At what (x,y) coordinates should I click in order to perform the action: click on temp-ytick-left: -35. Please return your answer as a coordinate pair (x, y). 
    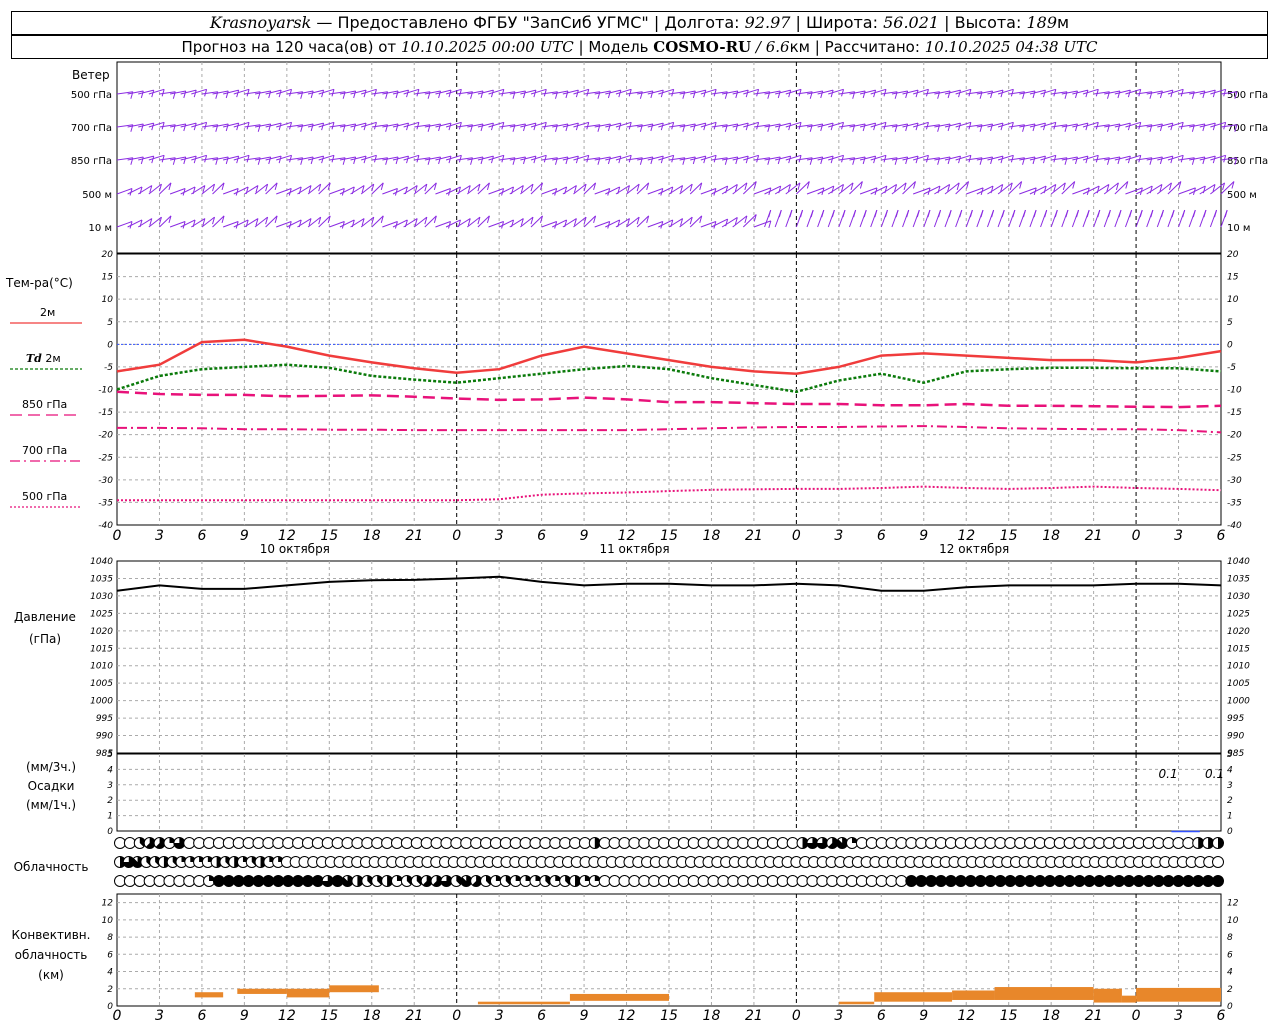
    Looking at the image, I should click on (105, 503).